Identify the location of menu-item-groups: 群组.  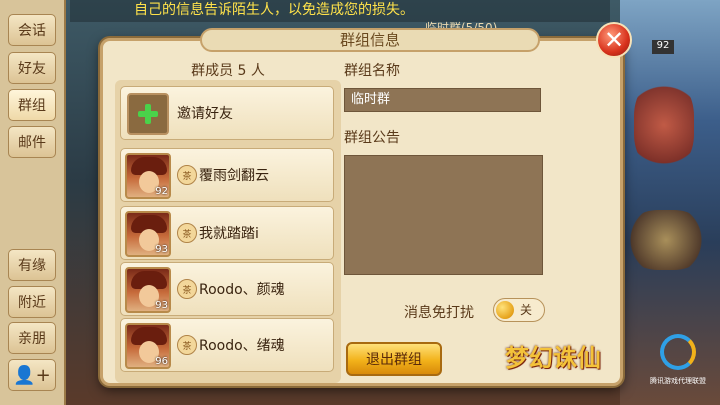
(32, 105).